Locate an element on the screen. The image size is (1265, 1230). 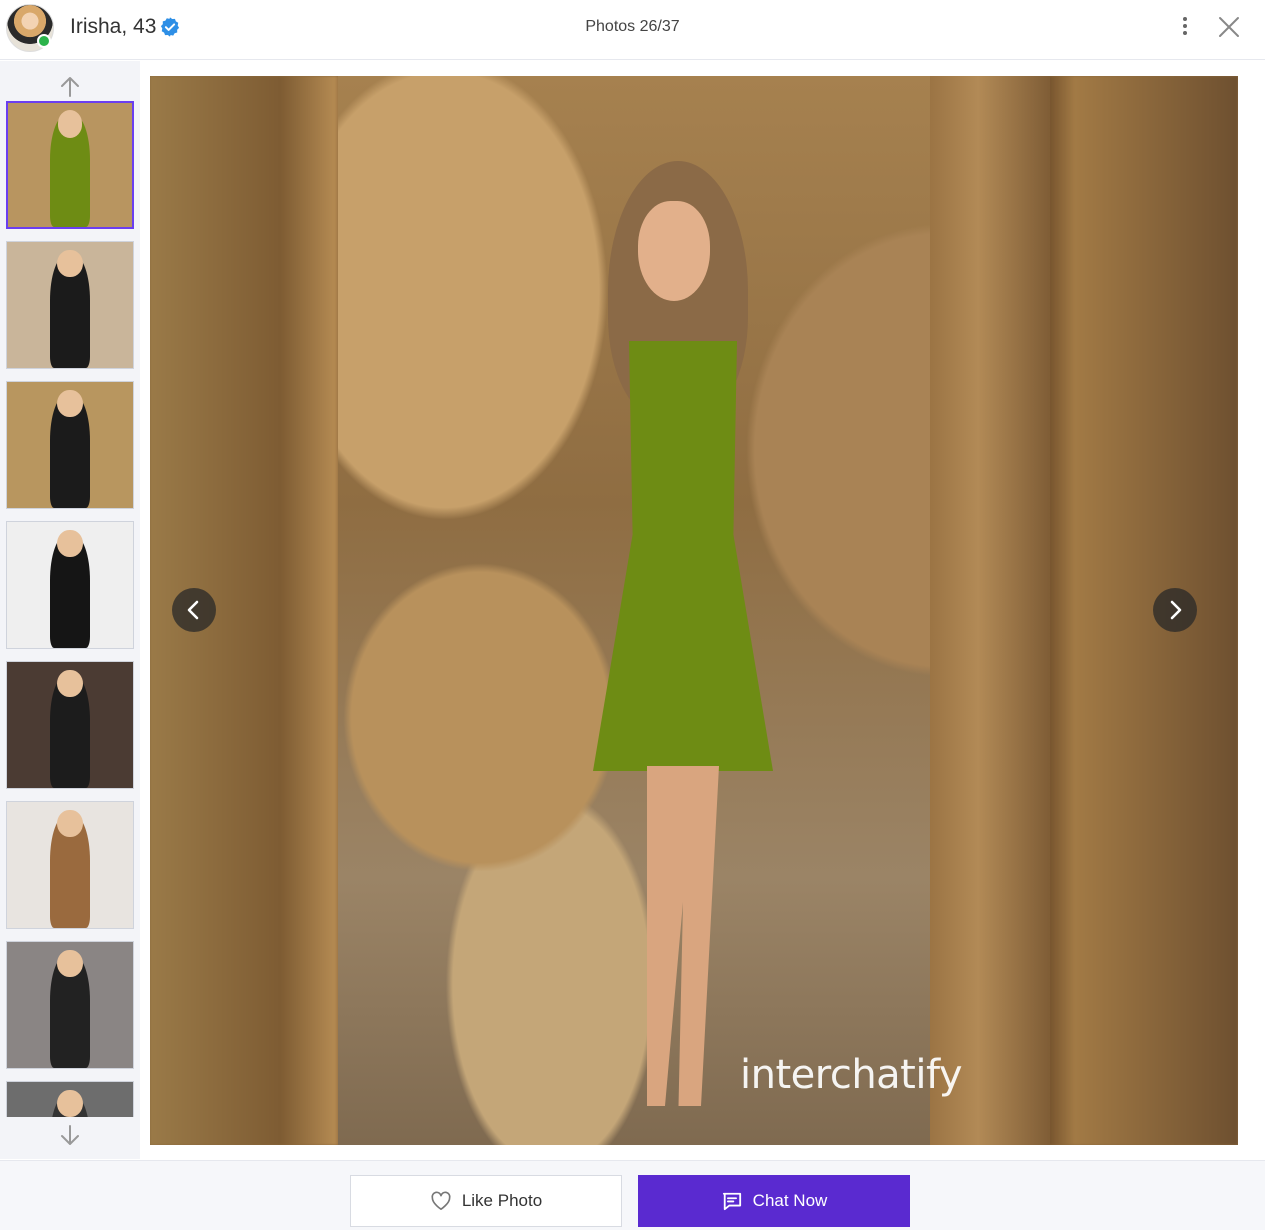
previous-photo-button is located at coordinates (194, 610).